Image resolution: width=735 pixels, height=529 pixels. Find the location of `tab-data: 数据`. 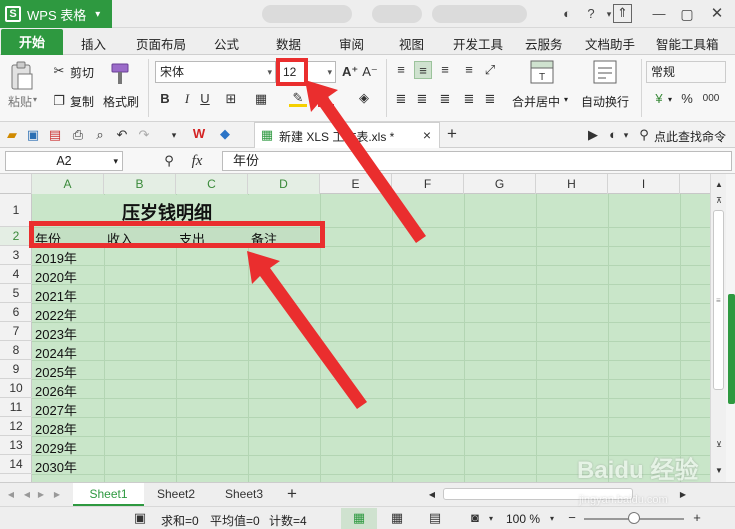

tab-data: 数据 is located at coordinates (288, 43).